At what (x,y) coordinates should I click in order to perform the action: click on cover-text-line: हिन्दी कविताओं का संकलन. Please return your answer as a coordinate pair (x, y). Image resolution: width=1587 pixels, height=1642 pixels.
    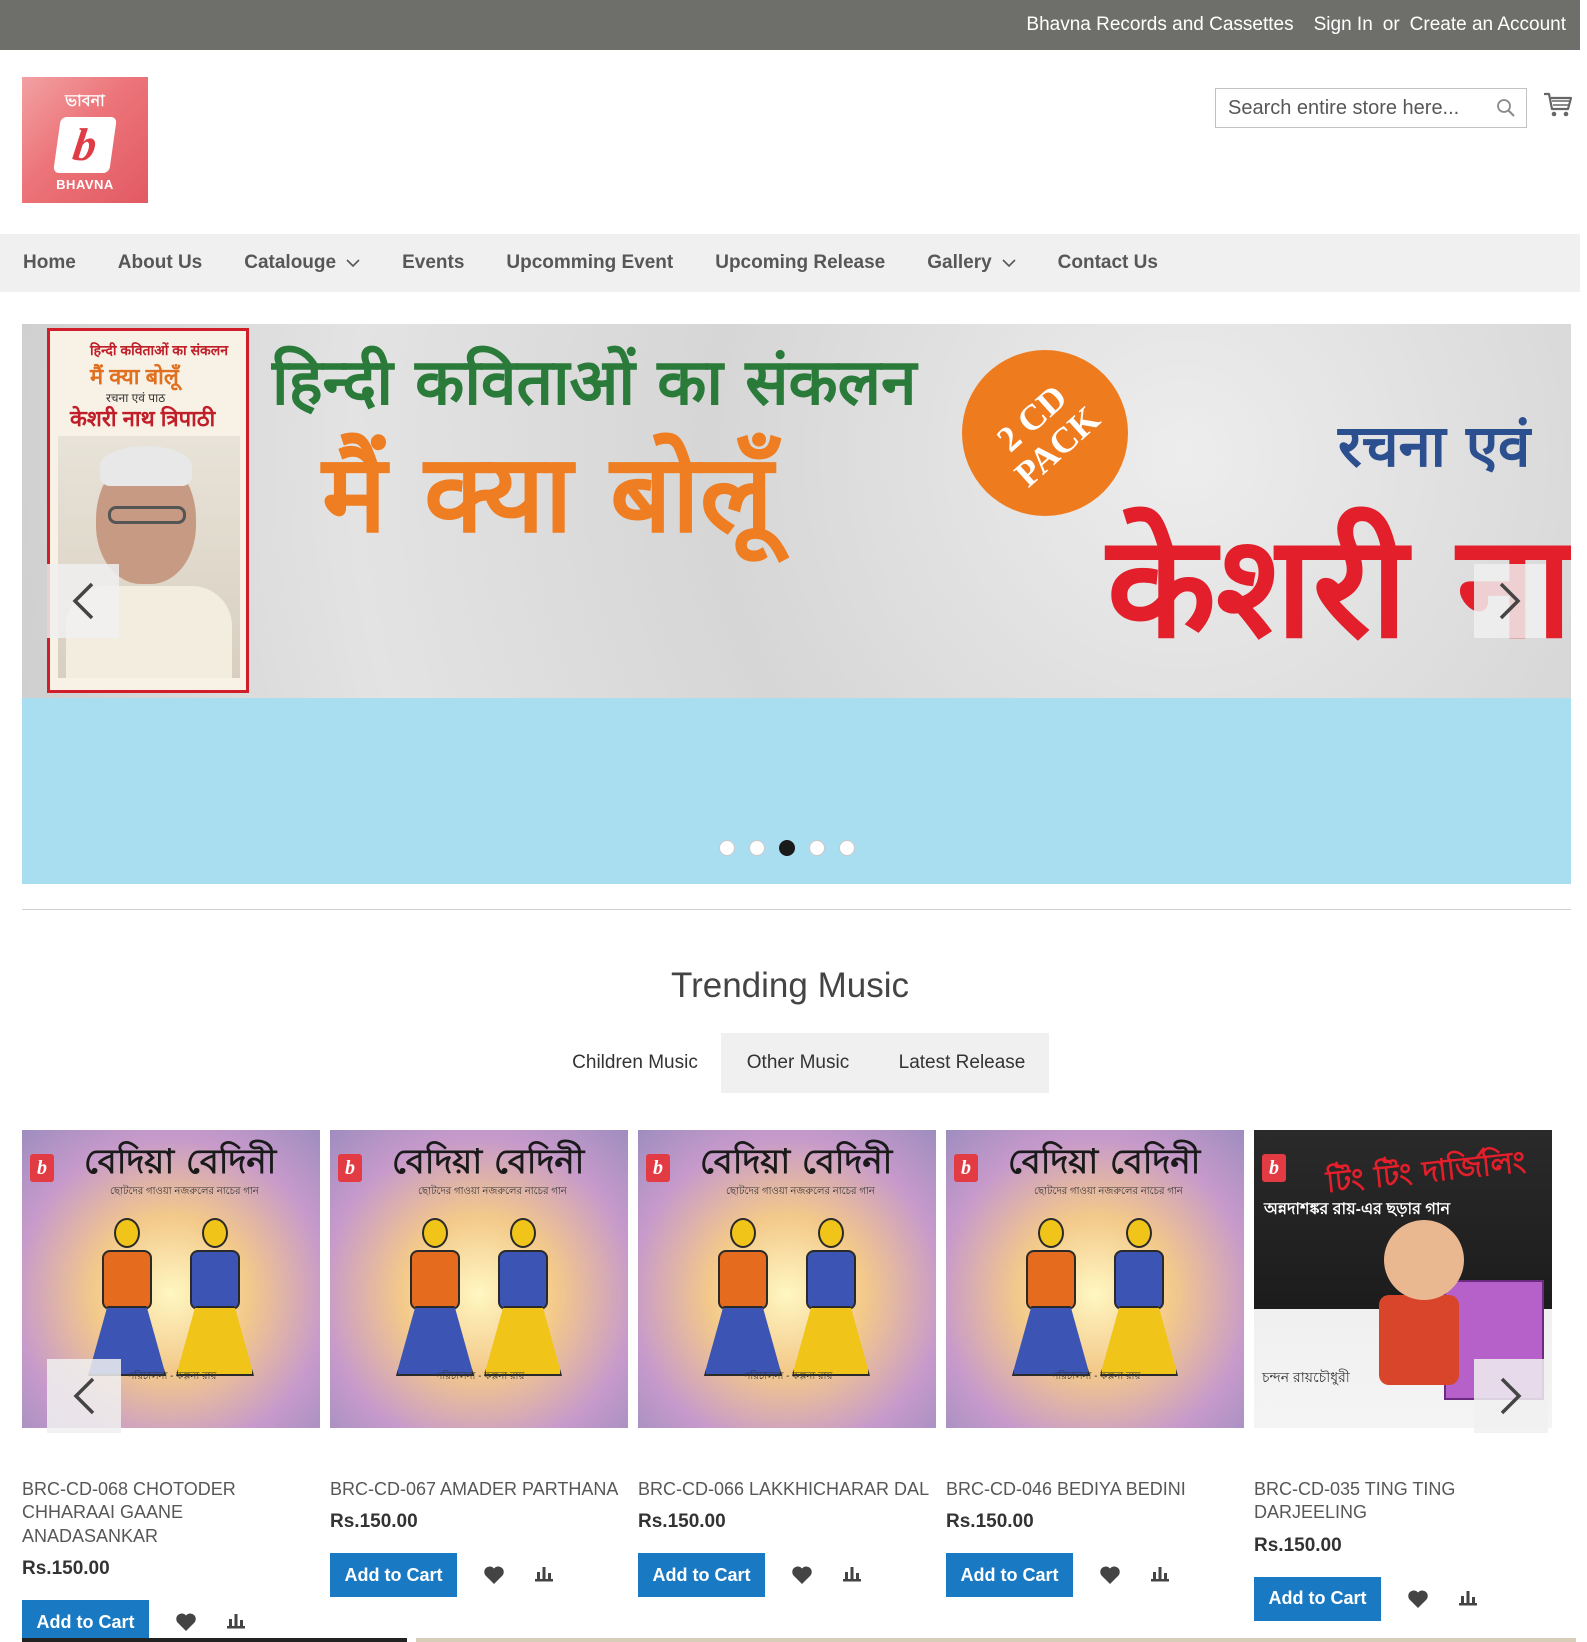
    Looking at the image, I should click on (159, 350).